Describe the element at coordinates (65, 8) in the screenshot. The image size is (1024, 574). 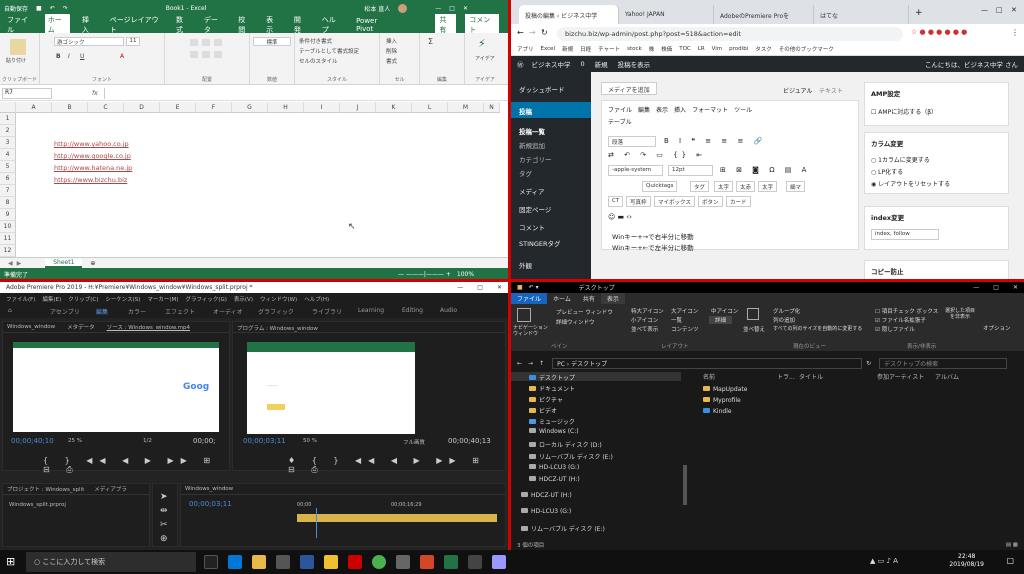
I see `redo-icon: ↷` at that location.